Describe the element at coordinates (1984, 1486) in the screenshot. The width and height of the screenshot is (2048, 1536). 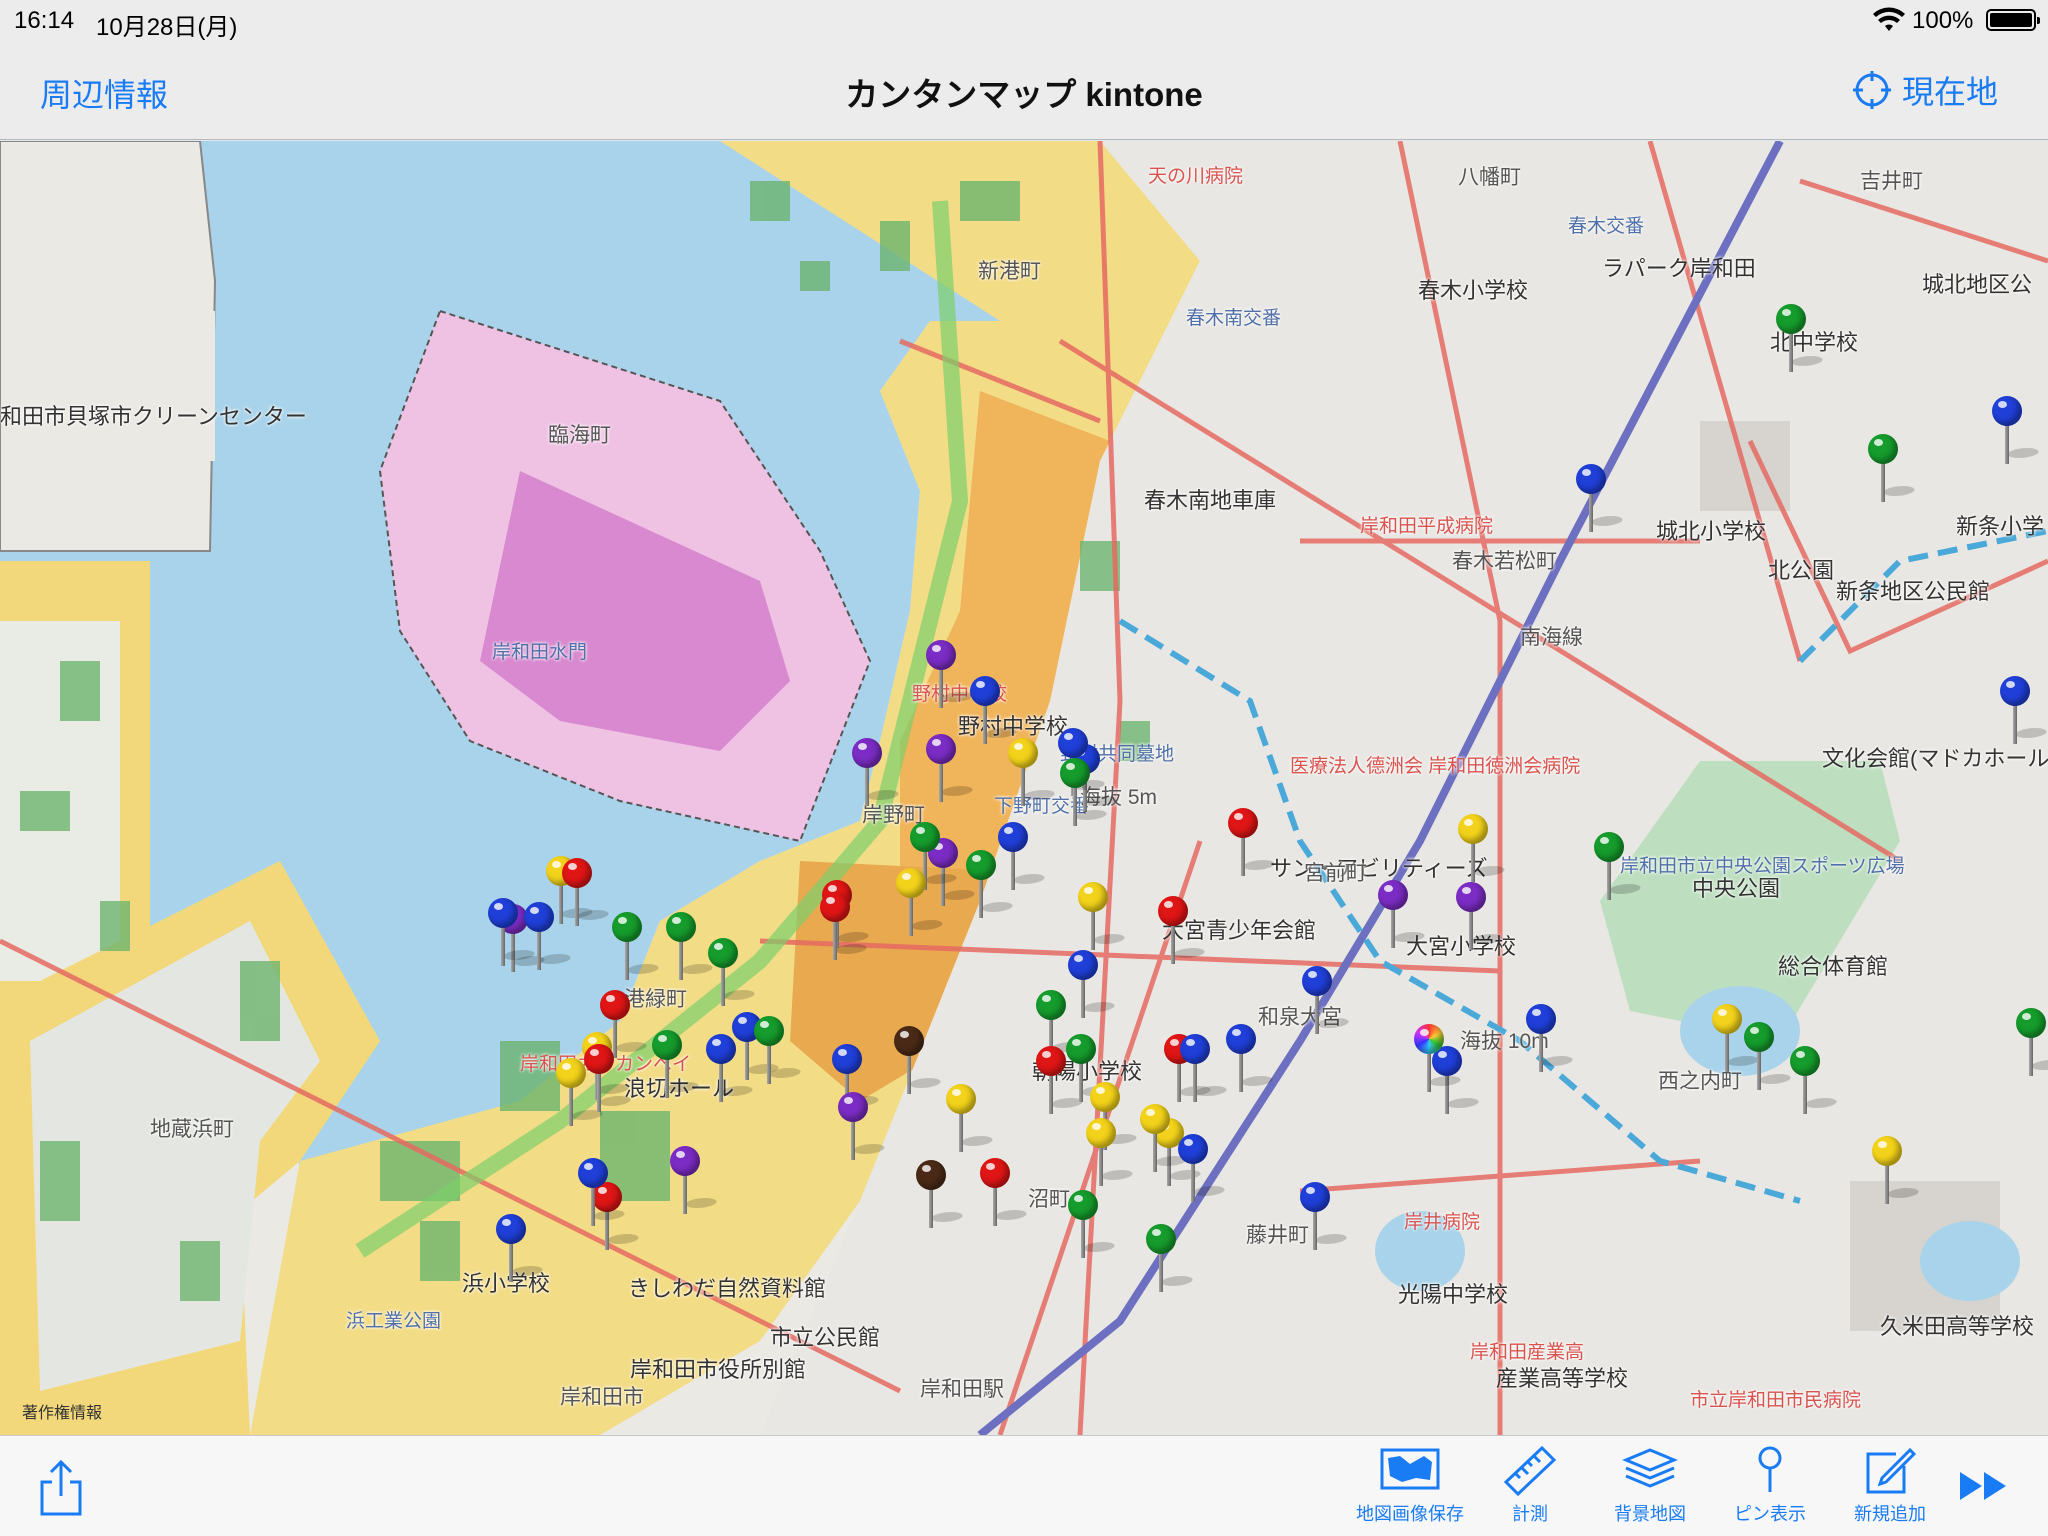
I see `fast-forward-icon` at that location.